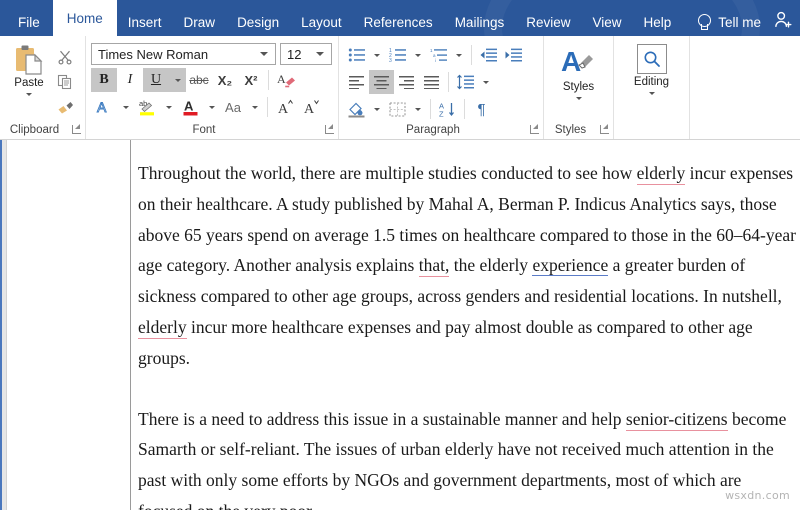 The image size is (800, 510). What do you see at coordinates (285, 107) in the screenshot?
I see `grow-font-button: A` at bounding box center [285, 107].